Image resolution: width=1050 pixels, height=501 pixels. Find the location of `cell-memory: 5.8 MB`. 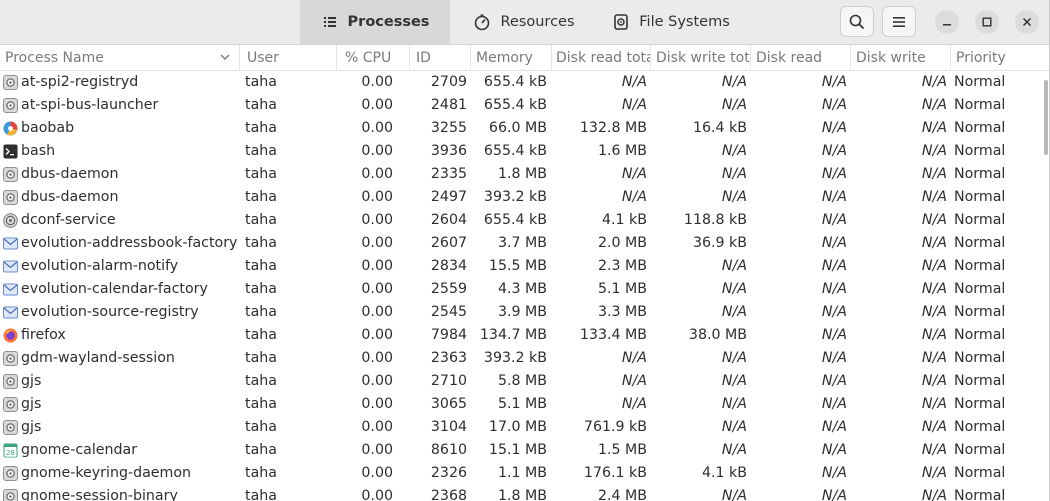

cell-memory: 5.8 MB is located at coordinates (522, 381).